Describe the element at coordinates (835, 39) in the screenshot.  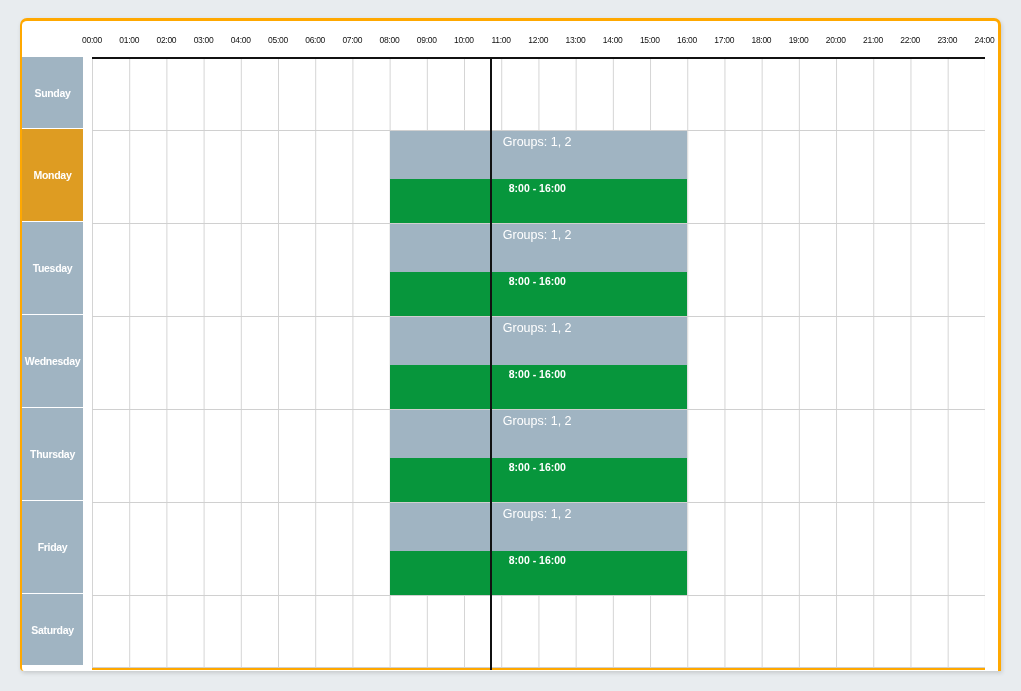
I see `hour-label: 20:00` at that location.